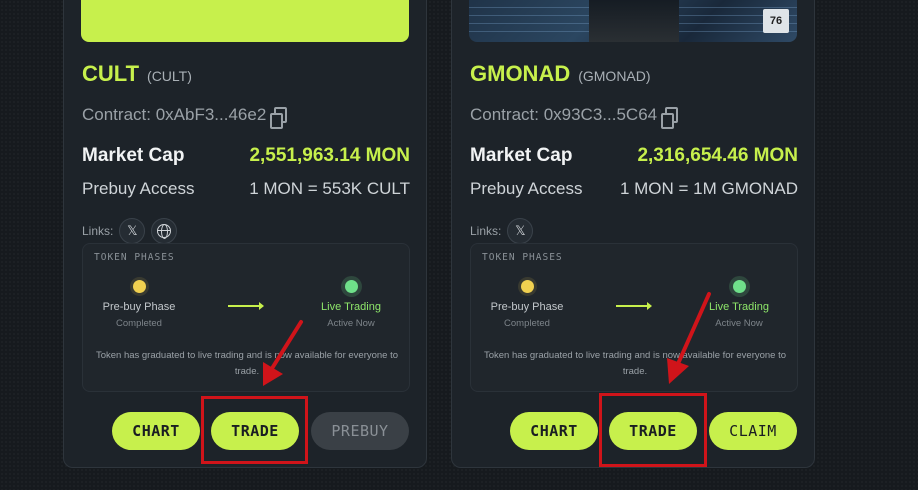 The height and width of the screenshot is (490, 918). Describe the element at coordinates (564, 114) in the screenshot. I see `contract-text: Contract: 0x93C3...5C64` at that location.